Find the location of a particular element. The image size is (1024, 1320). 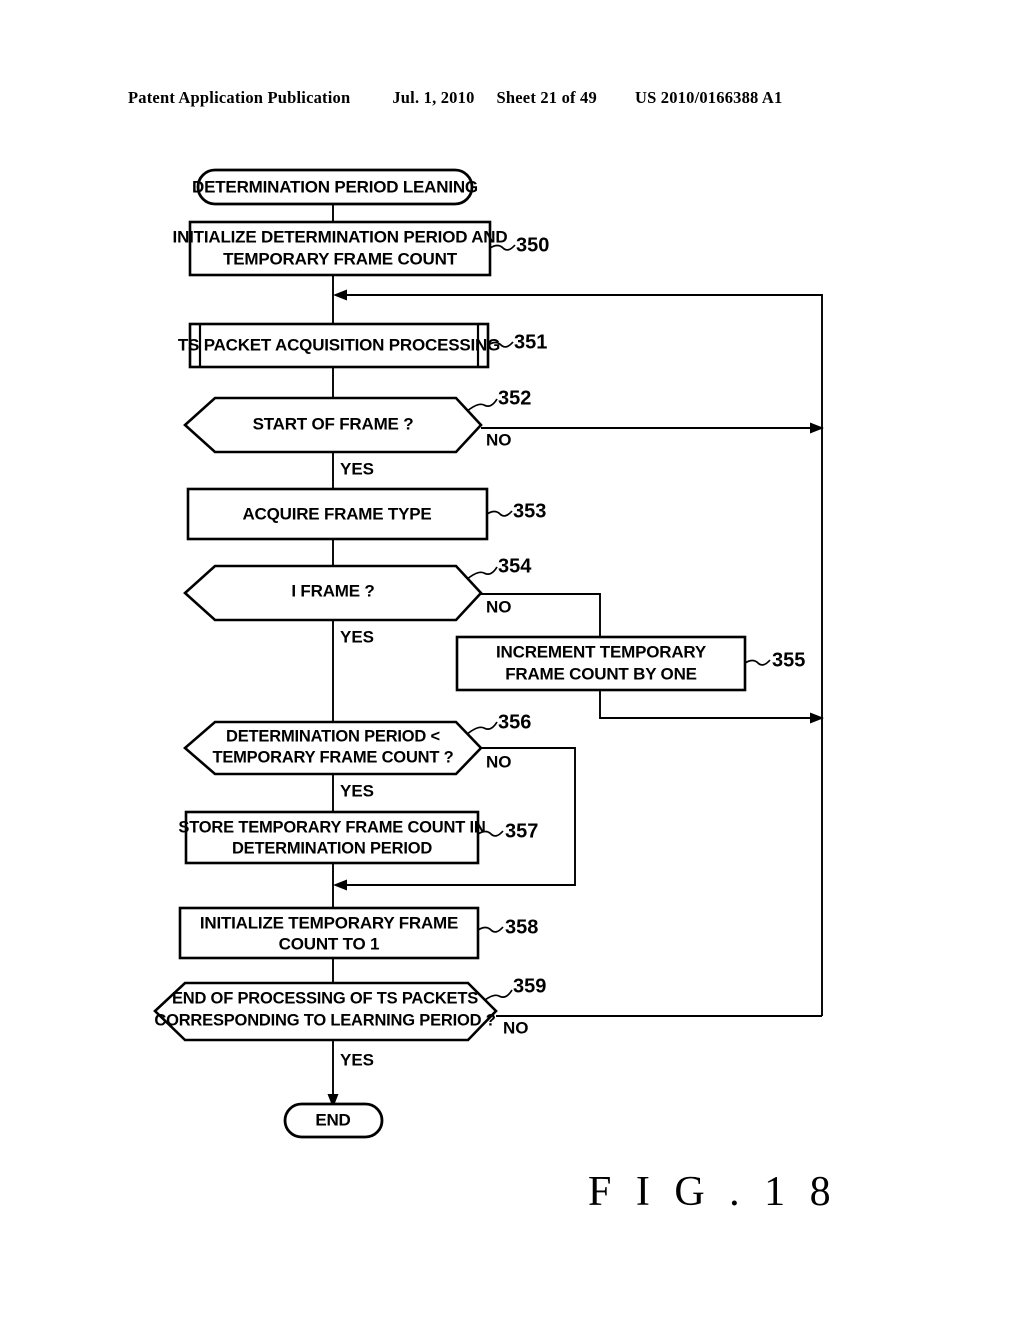

node-359-no-label: NO is located at coordinates (516, 1027).